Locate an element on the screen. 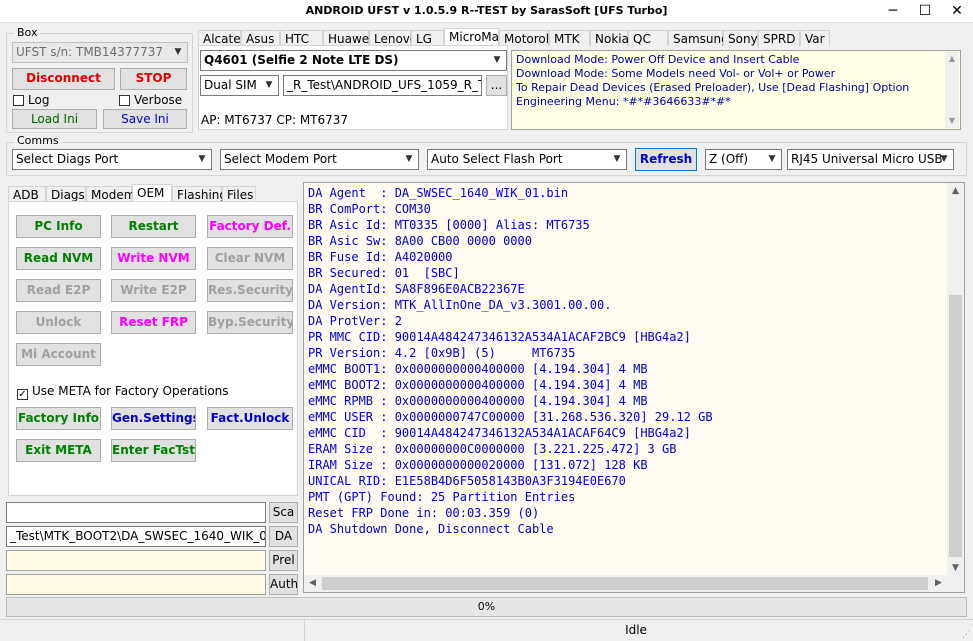 Image resolution: width=973 pixels, height=641 pixels. tab-lg: LG is located at coordinates (427, 38).